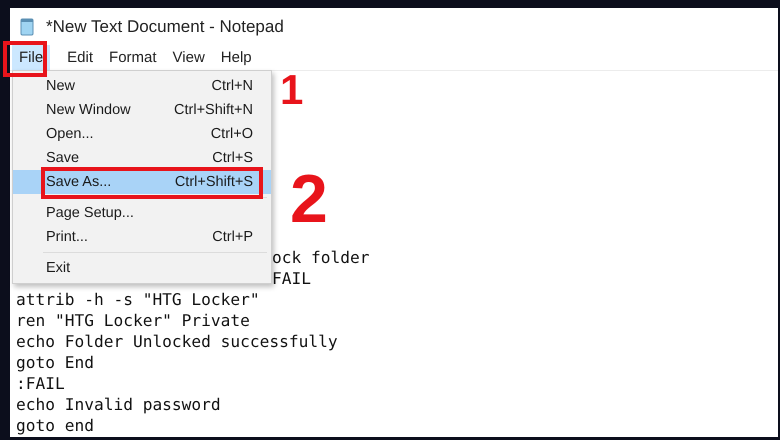  Describe the element at coordinates (142, 158) in the screenshot. I see `menu-entry: Save Ctrl+S` at that location.